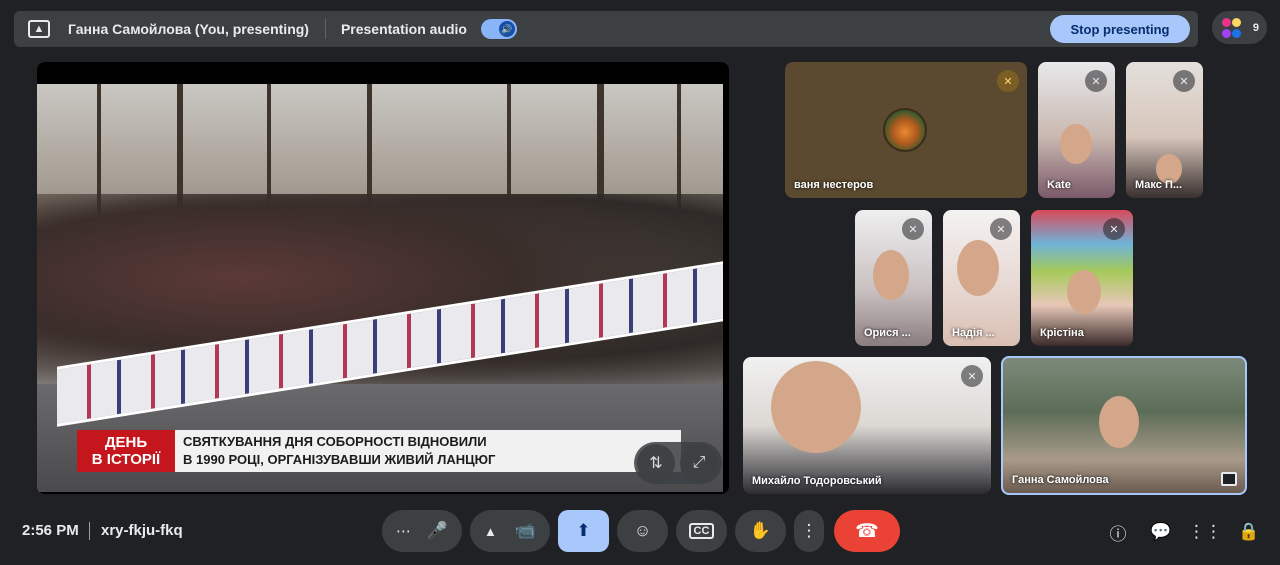  I want to click on ticker-text-line2: В 1990 РОЦІ, ОРГАНІЗУВАВШИ ЖИВИЙ ЛАНЦЮГ, so click(339, 459).